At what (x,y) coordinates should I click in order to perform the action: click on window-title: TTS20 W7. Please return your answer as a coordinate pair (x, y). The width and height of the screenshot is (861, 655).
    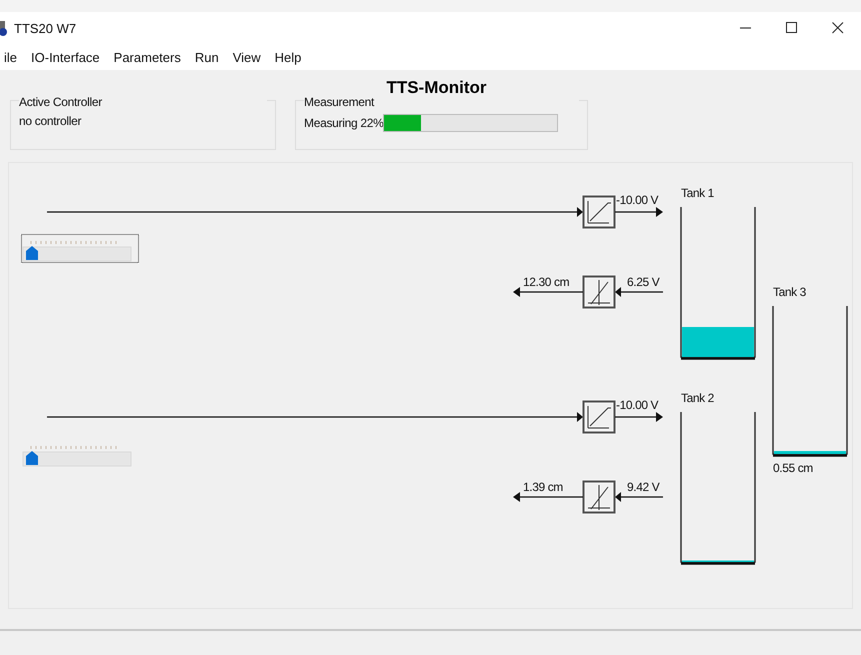
    Looking at the image, I should click on (46, 28).